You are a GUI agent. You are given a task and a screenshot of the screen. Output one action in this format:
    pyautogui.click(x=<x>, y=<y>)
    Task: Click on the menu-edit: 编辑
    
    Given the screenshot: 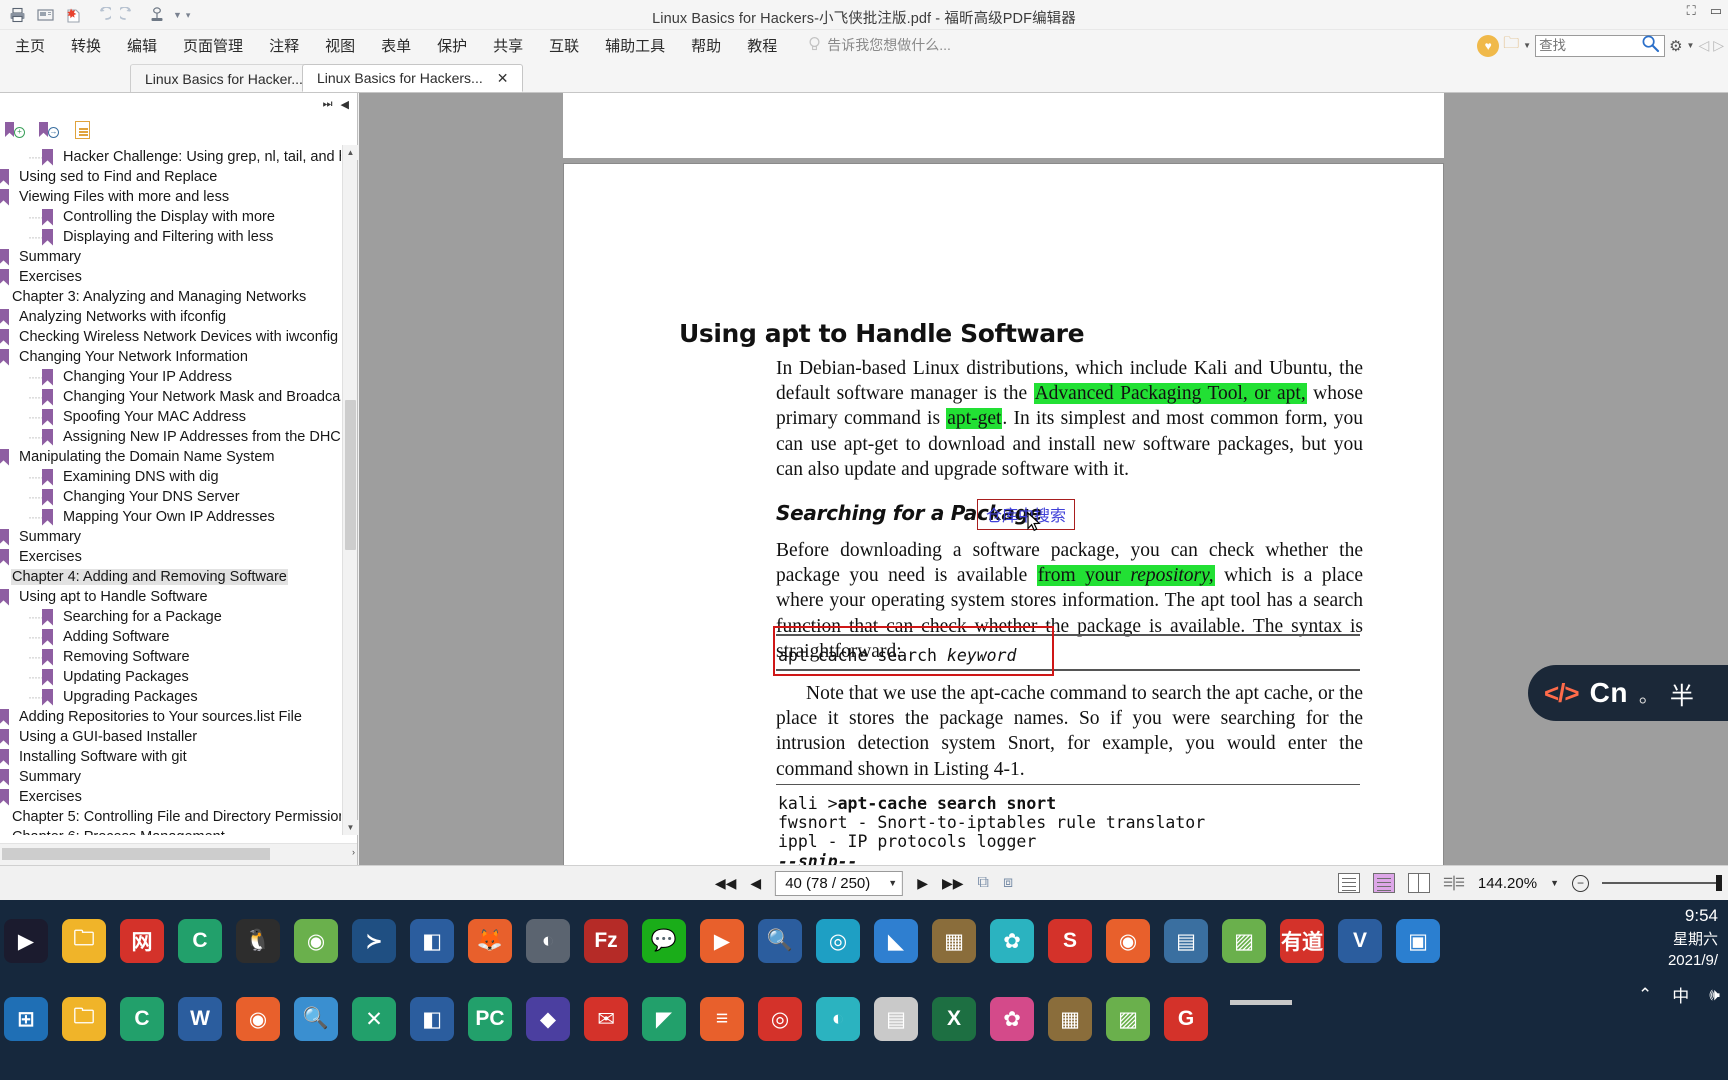 What is the action you would take?
    pyautogui.click(x=142, y=45)
    